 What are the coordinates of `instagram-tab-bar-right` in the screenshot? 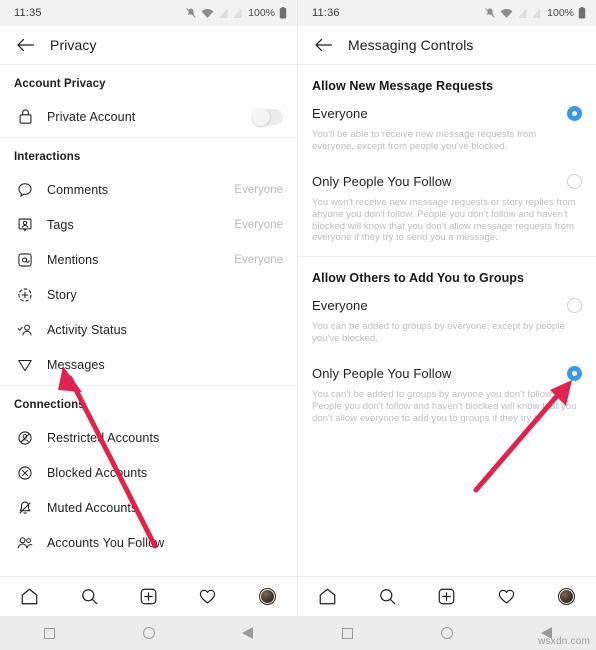 It's located at (447, 596).